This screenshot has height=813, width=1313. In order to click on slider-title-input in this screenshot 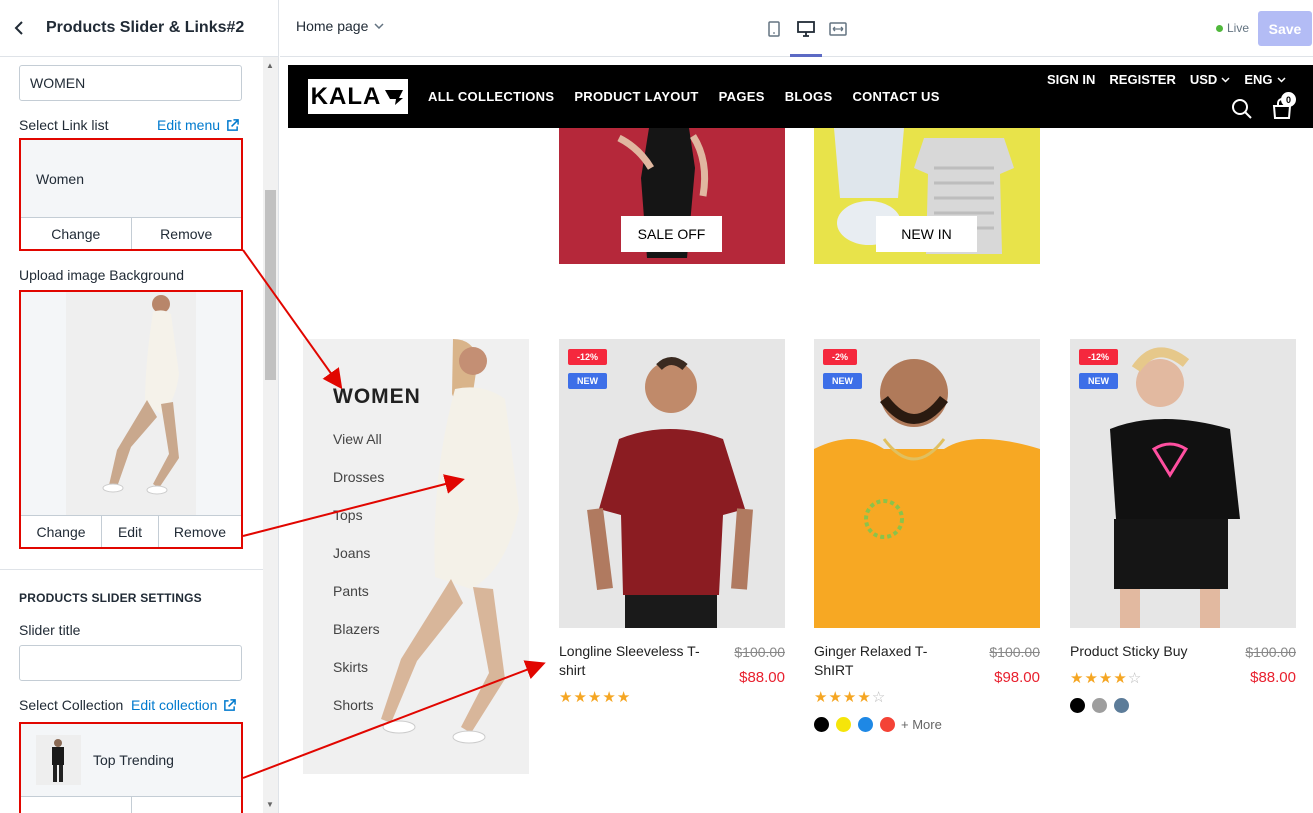, I will do `click(130, 663)`.